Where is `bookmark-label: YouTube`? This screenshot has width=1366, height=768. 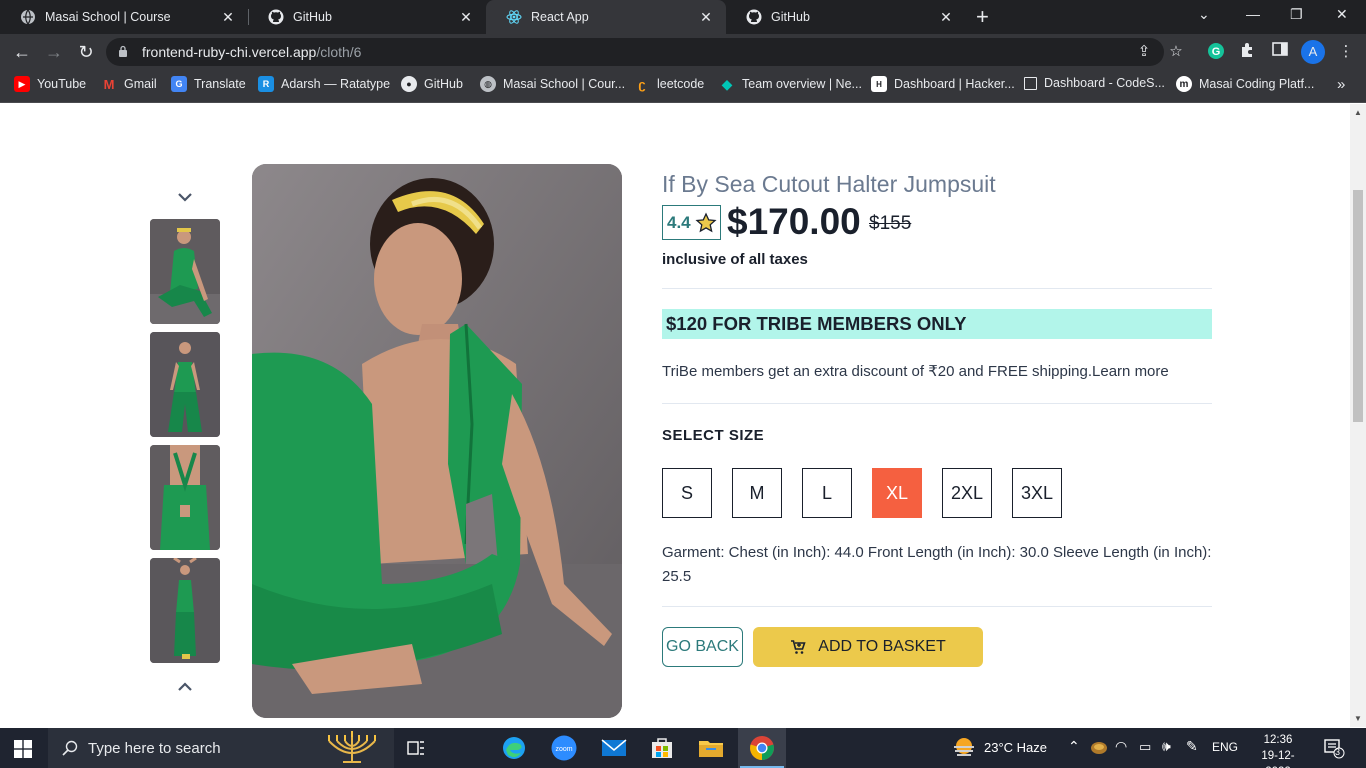
bookmark-label: YouTube is located at coordinates (62, 84).